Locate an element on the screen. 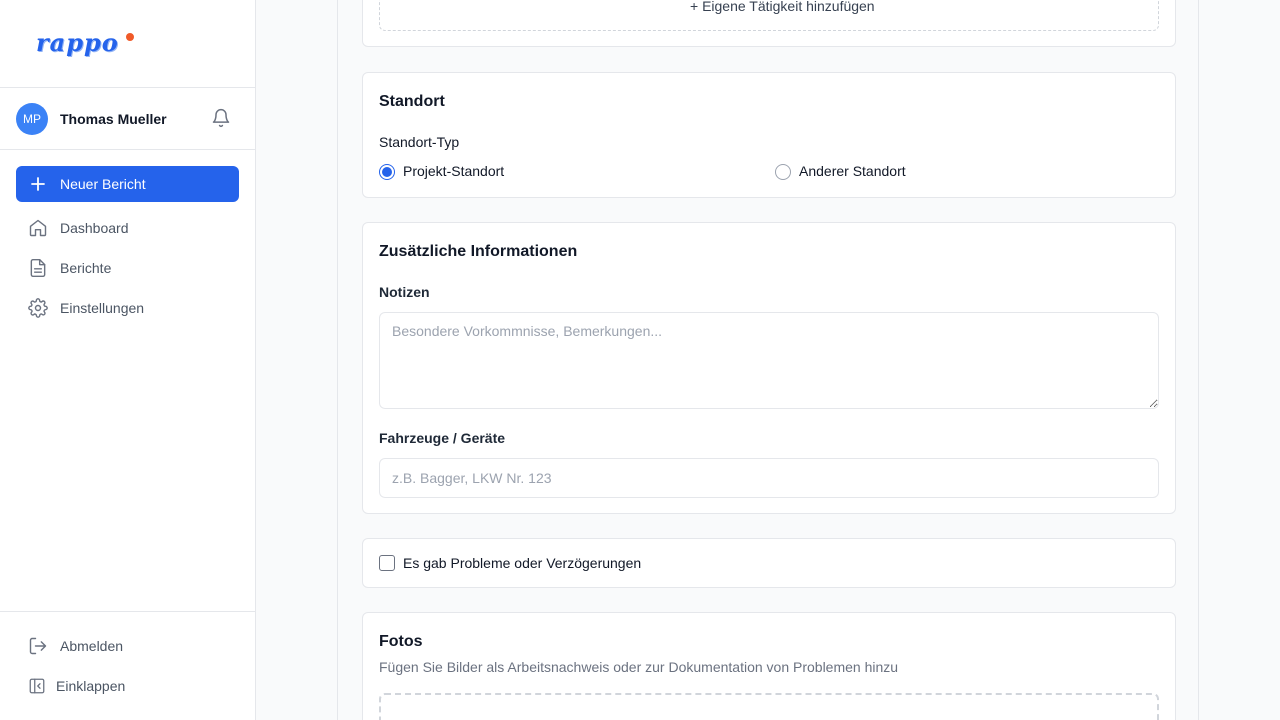  new-report-label: Neuer Bericht is located at coordinates (103, 184).